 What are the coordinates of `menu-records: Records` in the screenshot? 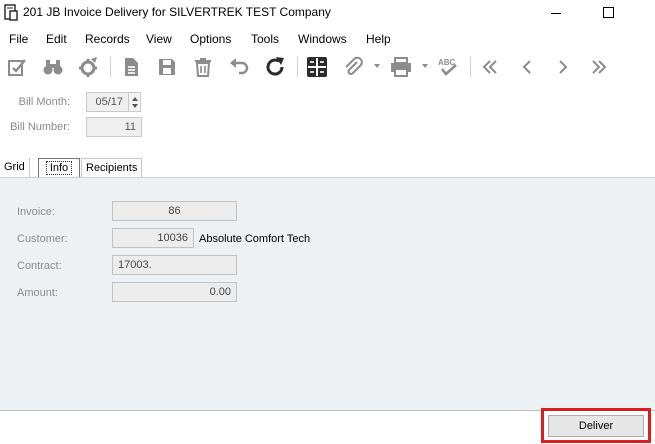 It's located at (107, 39).